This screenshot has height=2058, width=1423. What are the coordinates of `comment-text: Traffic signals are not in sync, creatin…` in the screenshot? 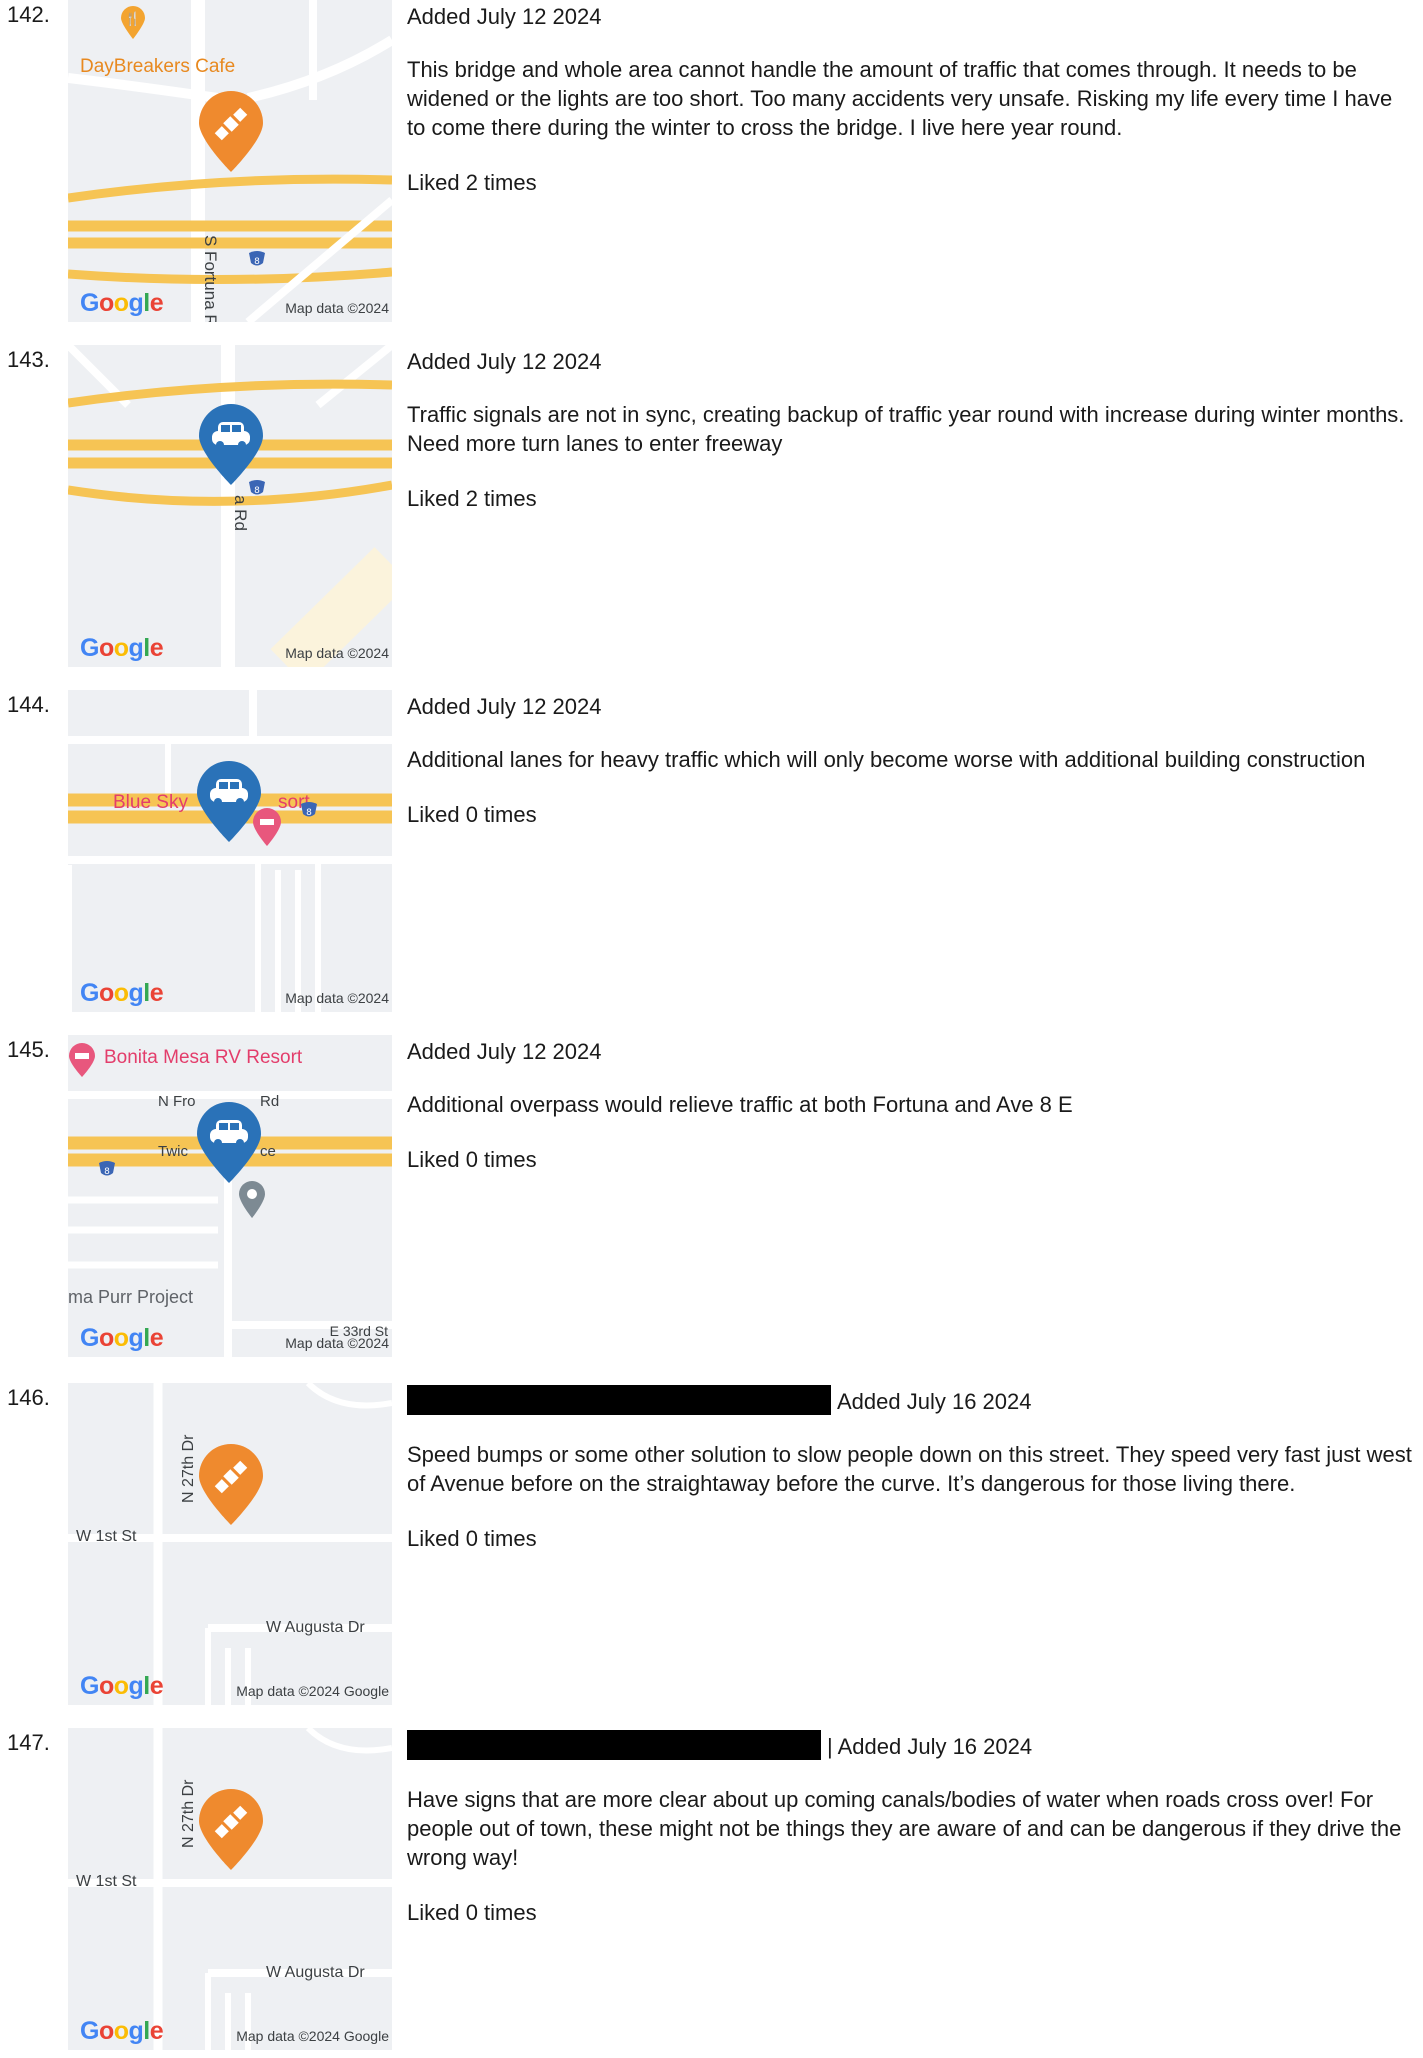 It's located at (906, 429).